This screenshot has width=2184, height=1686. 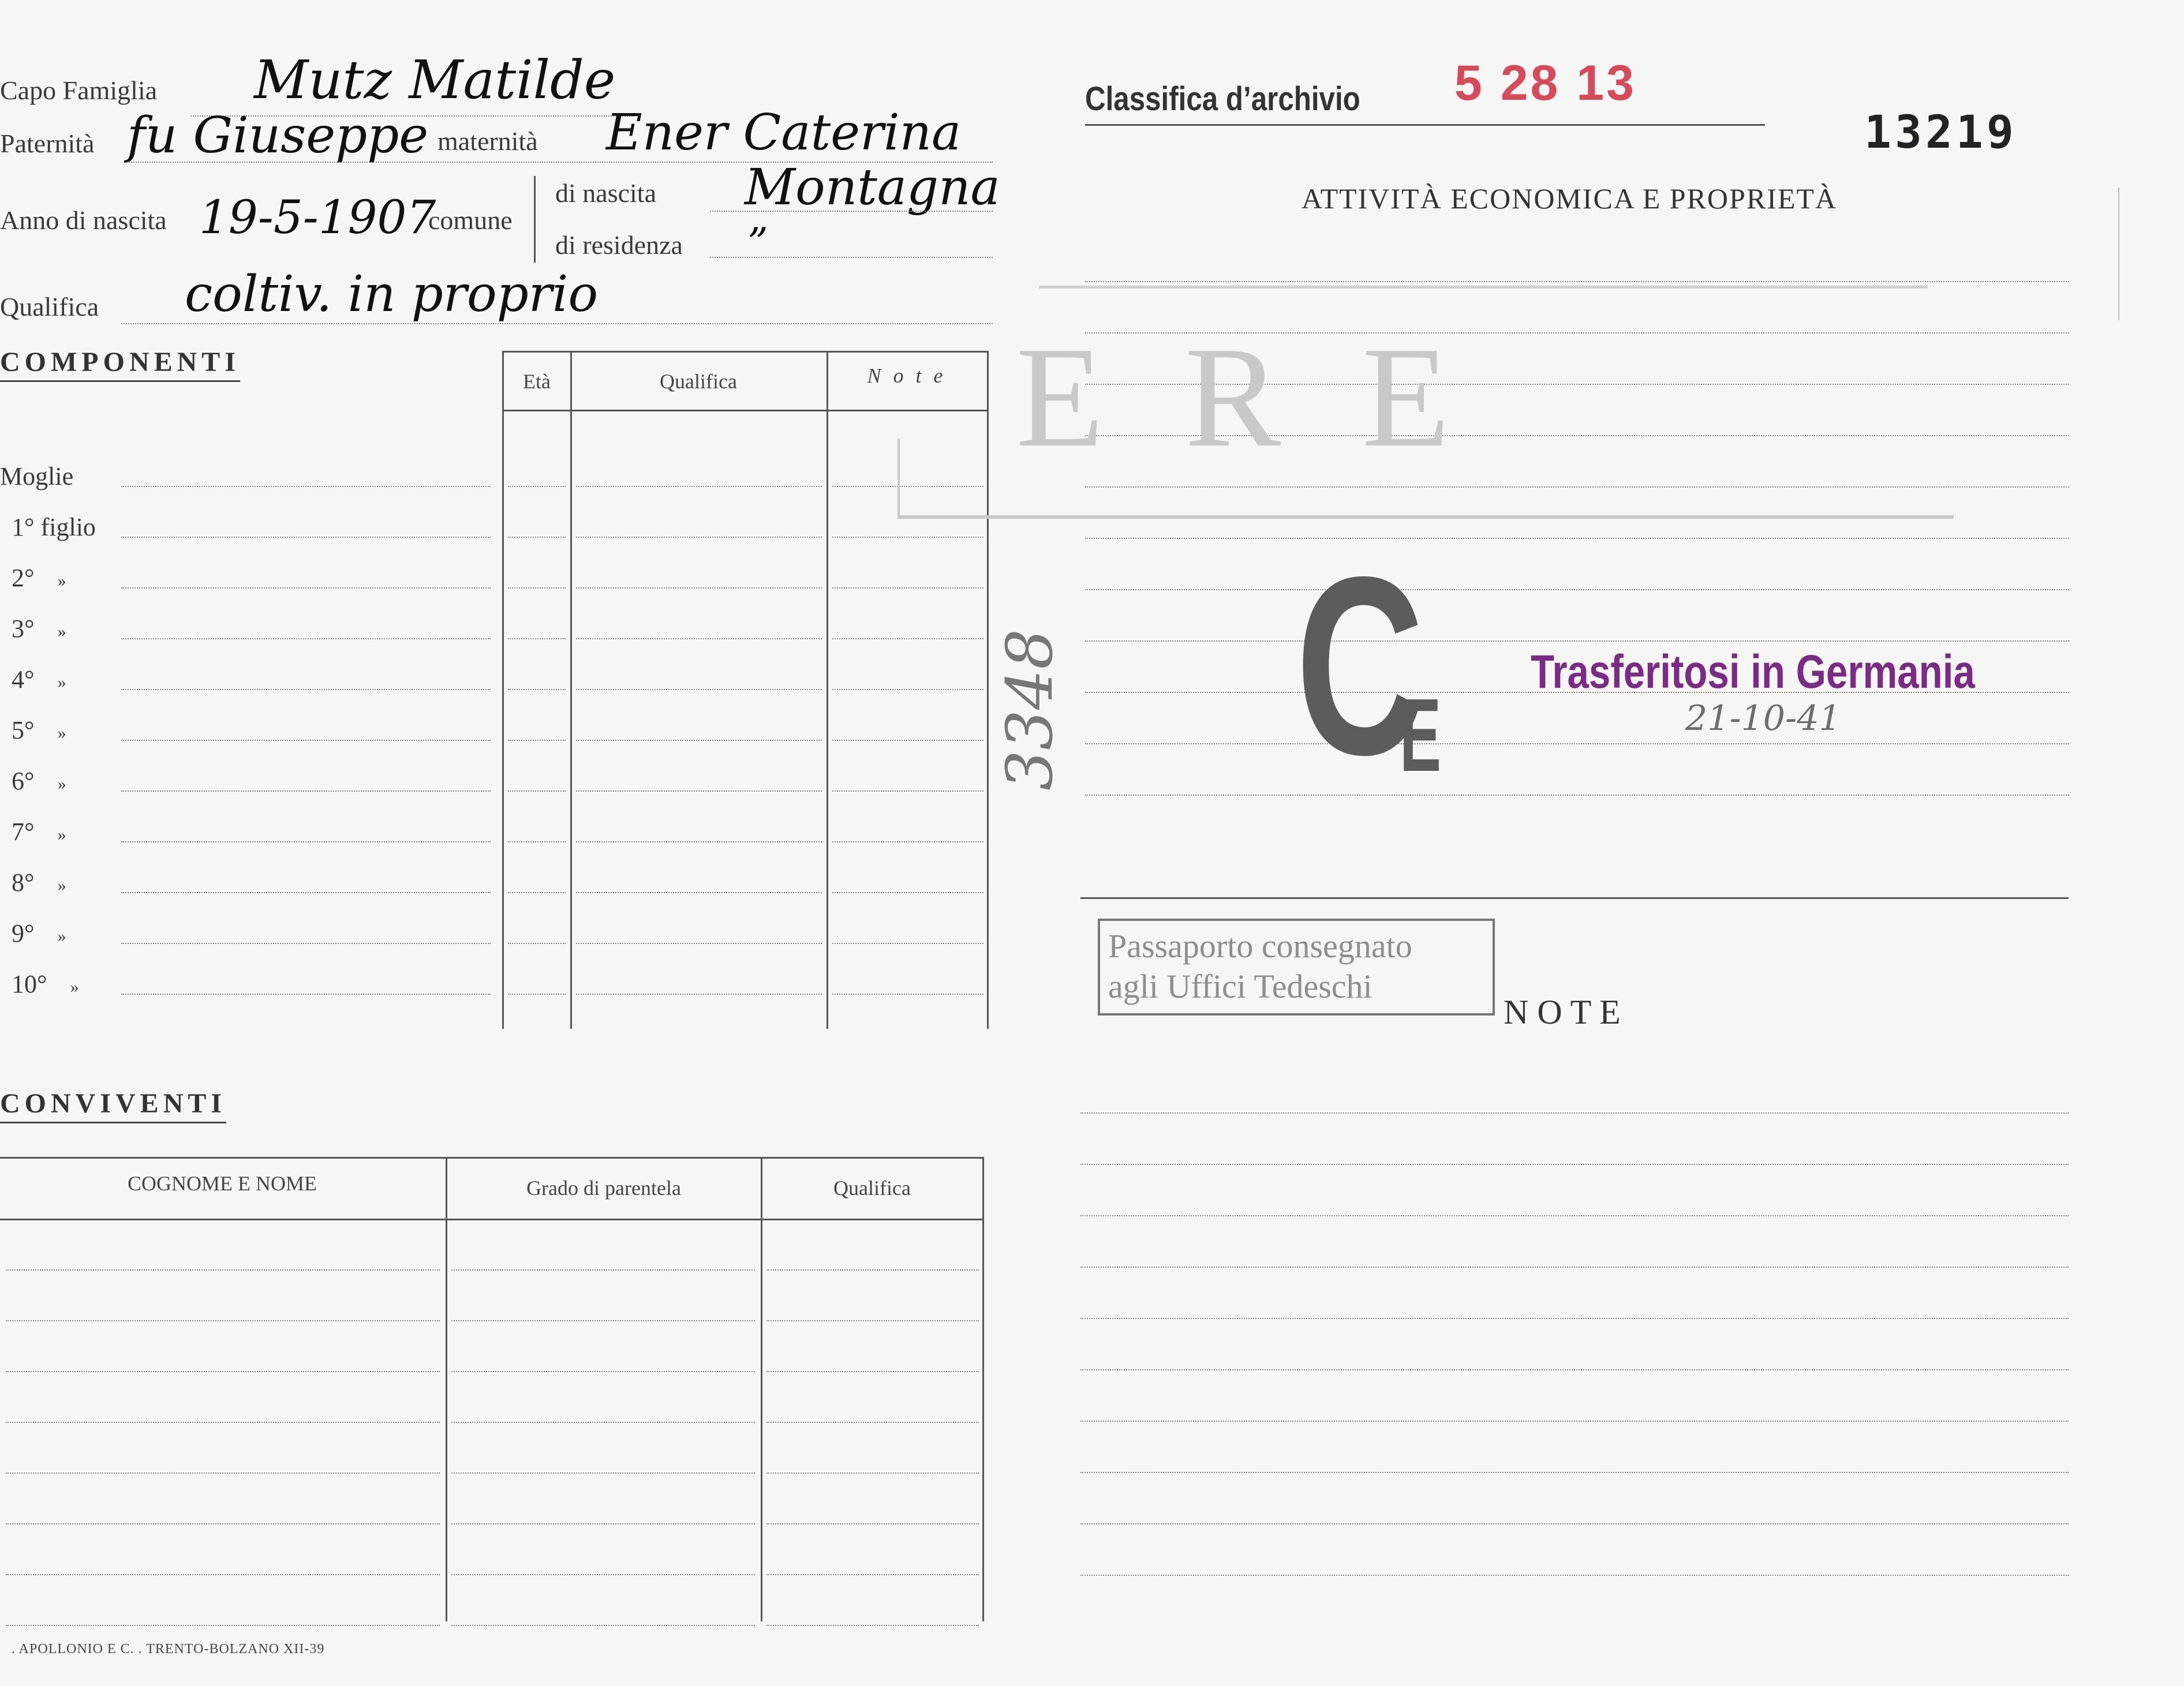 I want to click on conviventi-table-header-rule, so click(x=492, y=1219).